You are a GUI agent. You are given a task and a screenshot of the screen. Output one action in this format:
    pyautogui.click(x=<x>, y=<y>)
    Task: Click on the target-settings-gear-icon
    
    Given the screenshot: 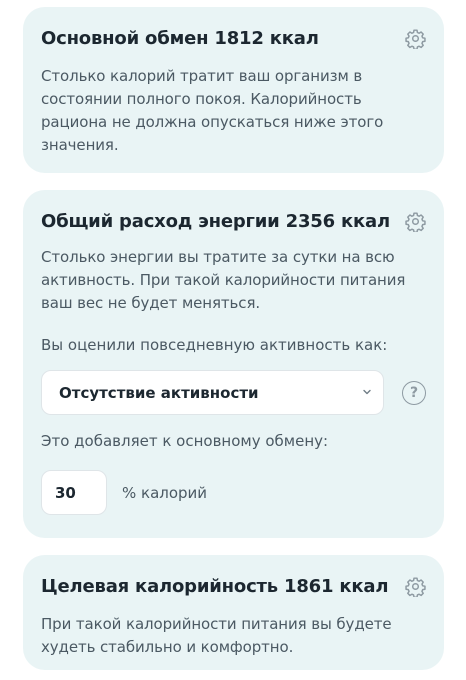 What is the action you would take?
    pyautogui.click(x=415, y=586)
    